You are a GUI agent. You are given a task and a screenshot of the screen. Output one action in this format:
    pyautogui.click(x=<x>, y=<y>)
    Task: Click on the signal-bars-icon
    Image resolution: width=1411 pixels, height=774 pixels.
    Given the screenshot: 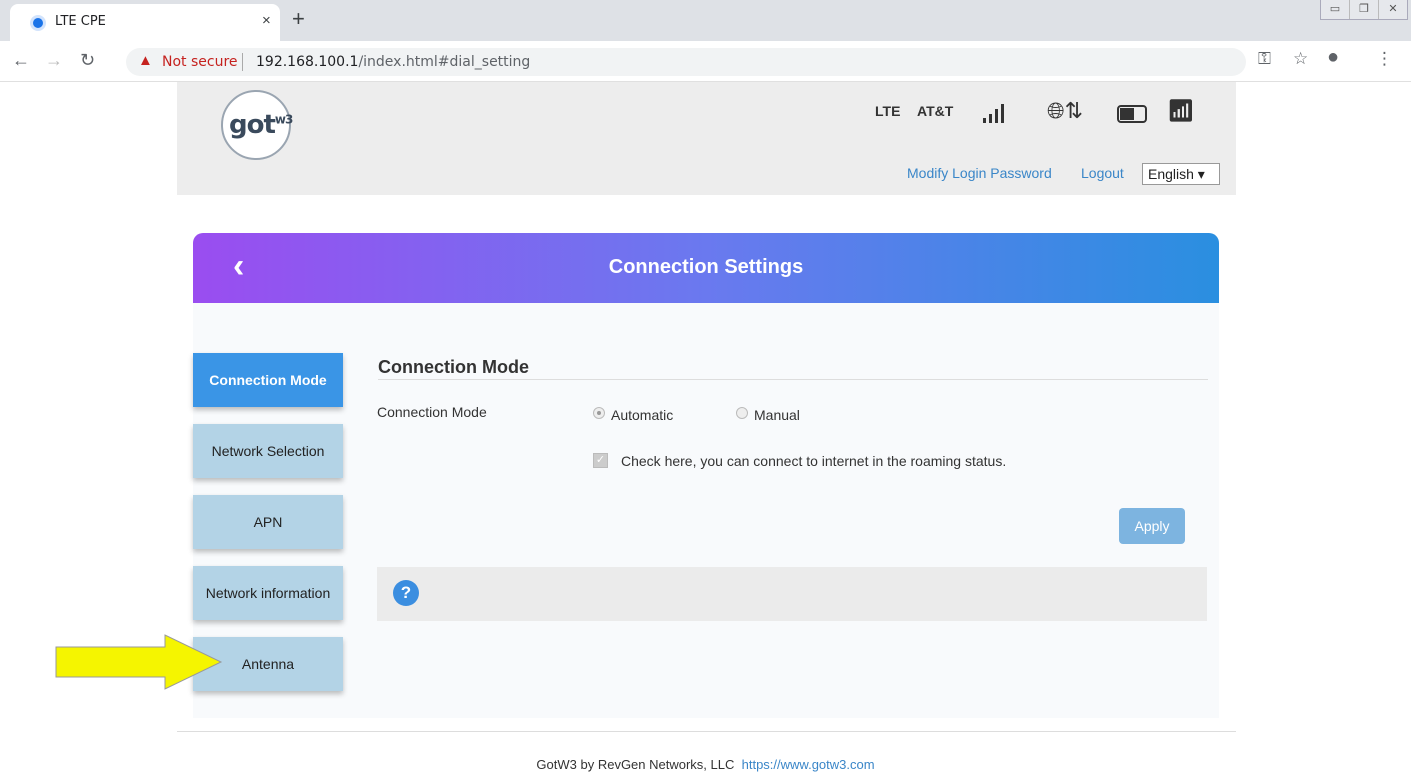 What is the action you would take?
    pyautogui.click(x=993, y=113)
    